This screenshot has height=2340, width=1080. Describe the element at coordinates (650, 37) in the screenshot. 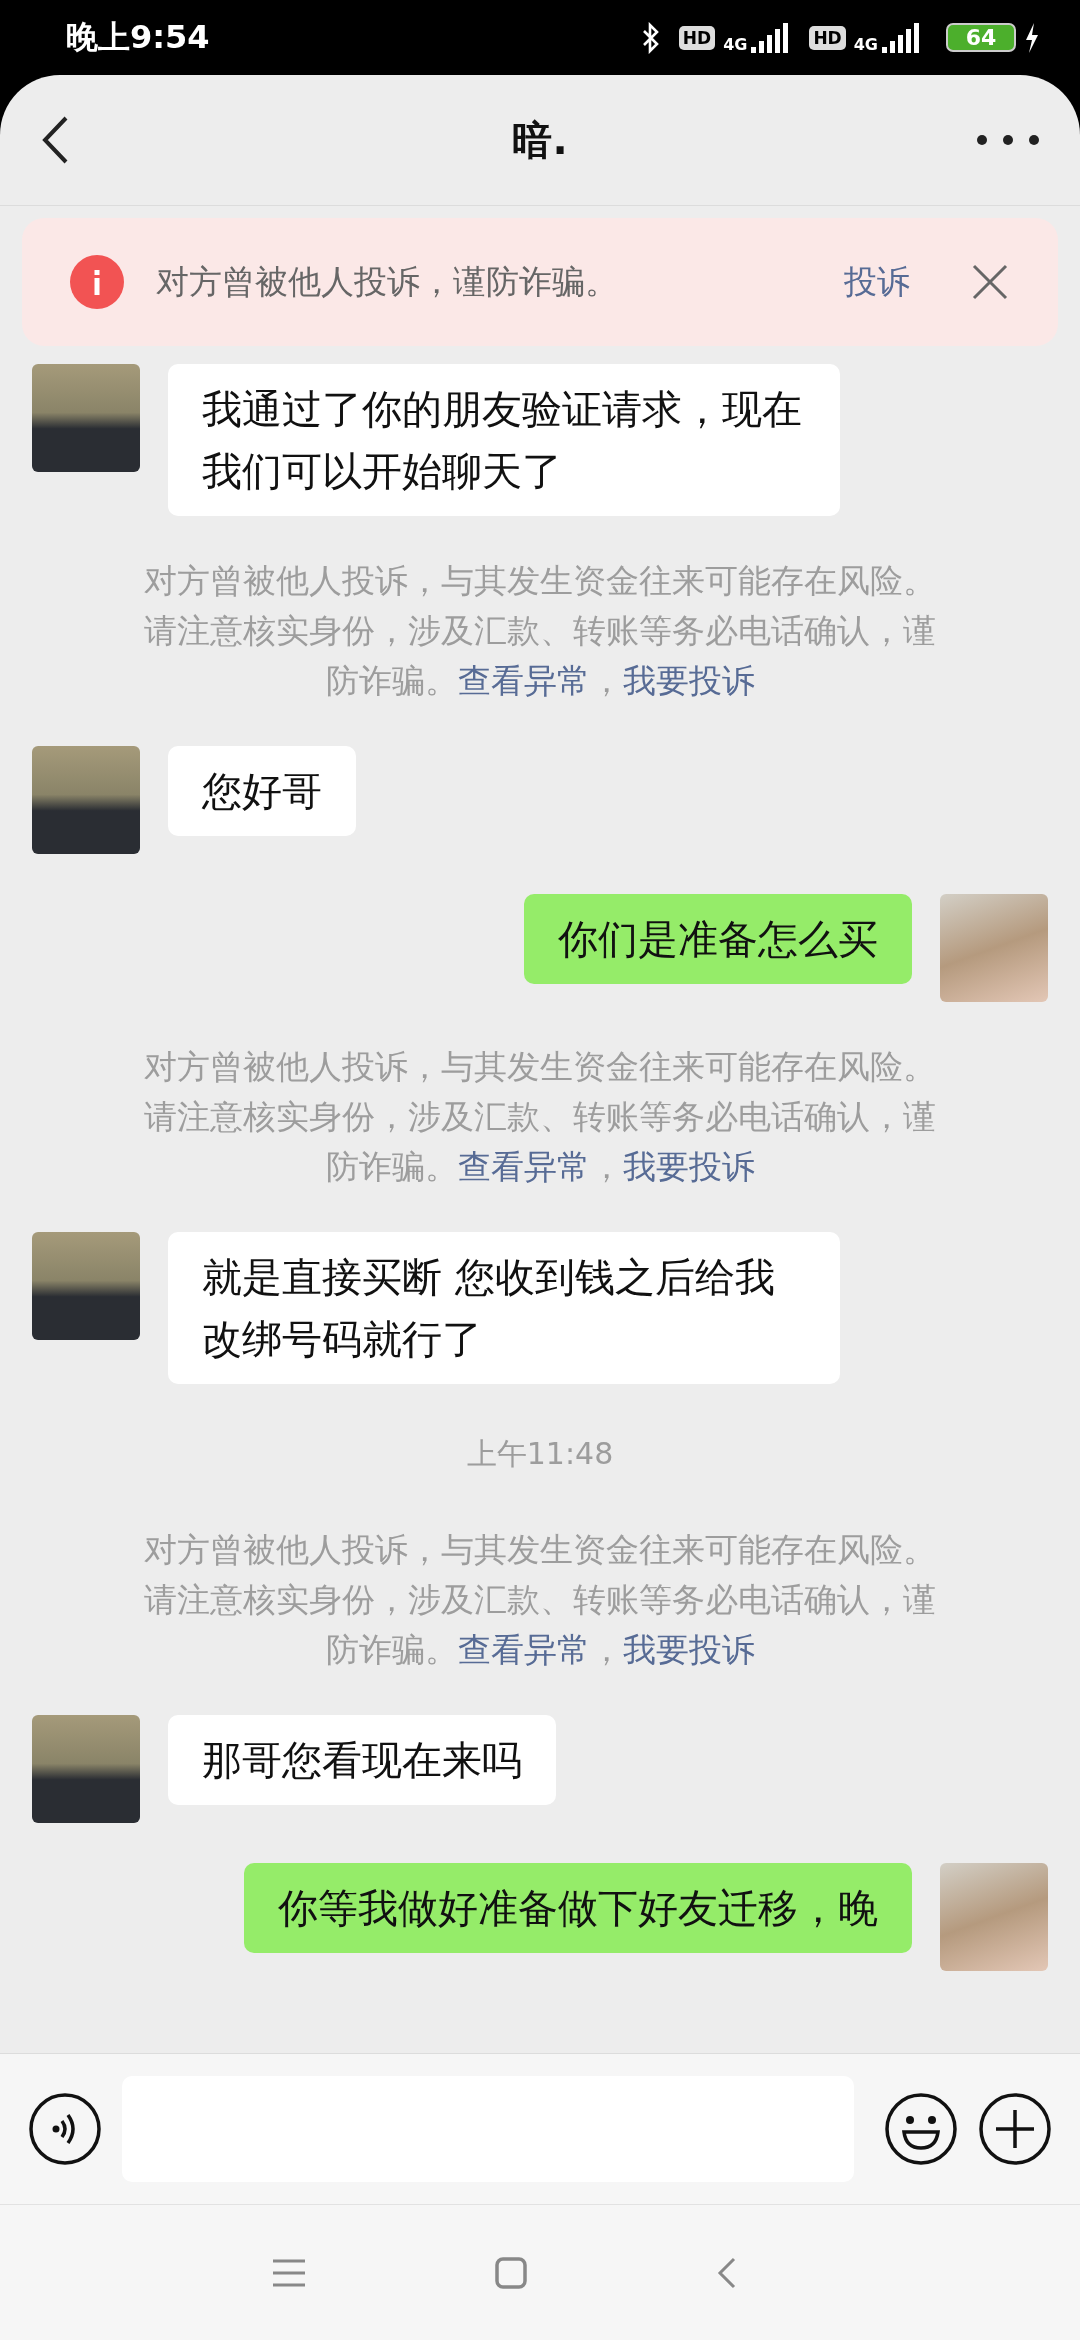

I see `bluetooth-icon` at that location.